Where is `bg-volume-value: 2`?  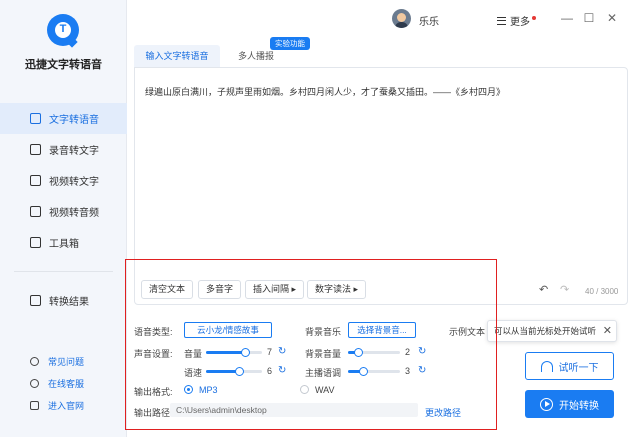
bg-volume-value: 2 is located at coordinates (408, 352).